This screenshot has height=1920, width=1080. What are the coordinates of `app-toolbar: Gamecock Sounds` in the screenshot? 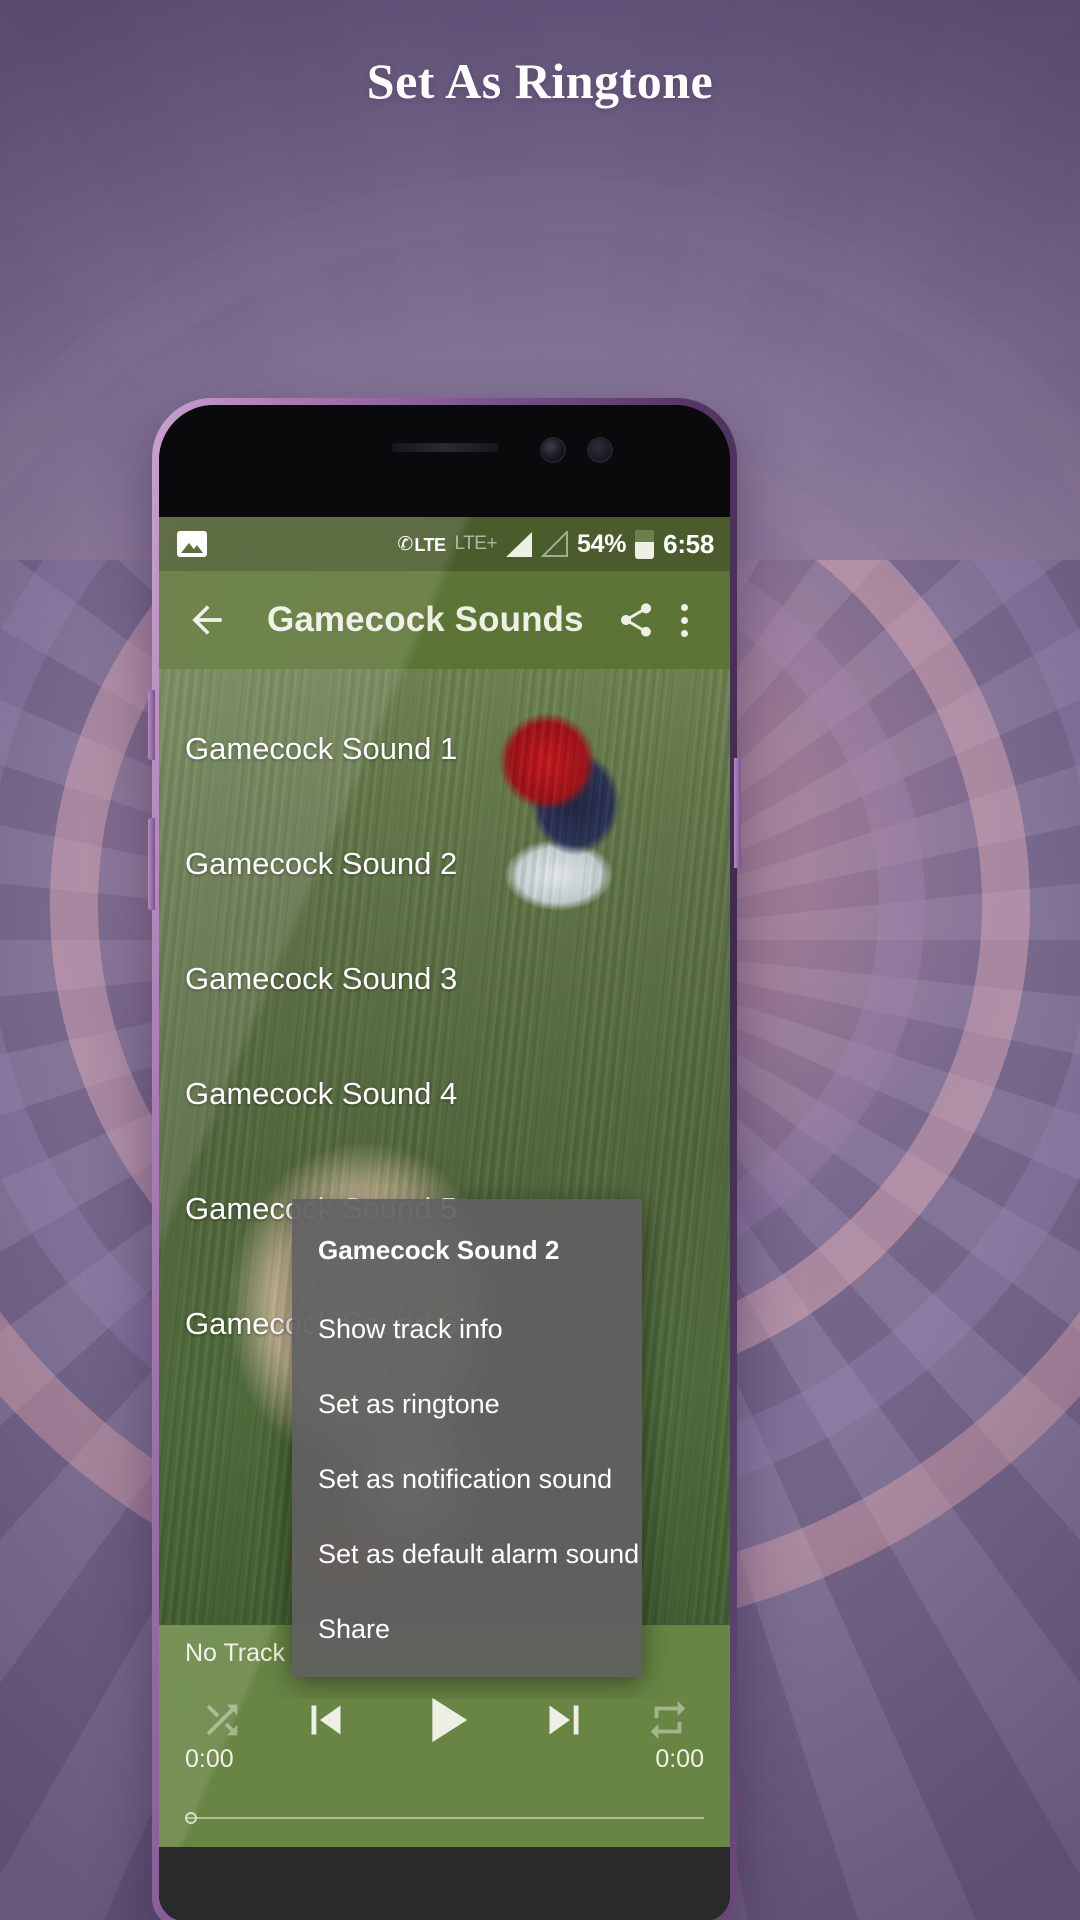 It's located at (444, 620).